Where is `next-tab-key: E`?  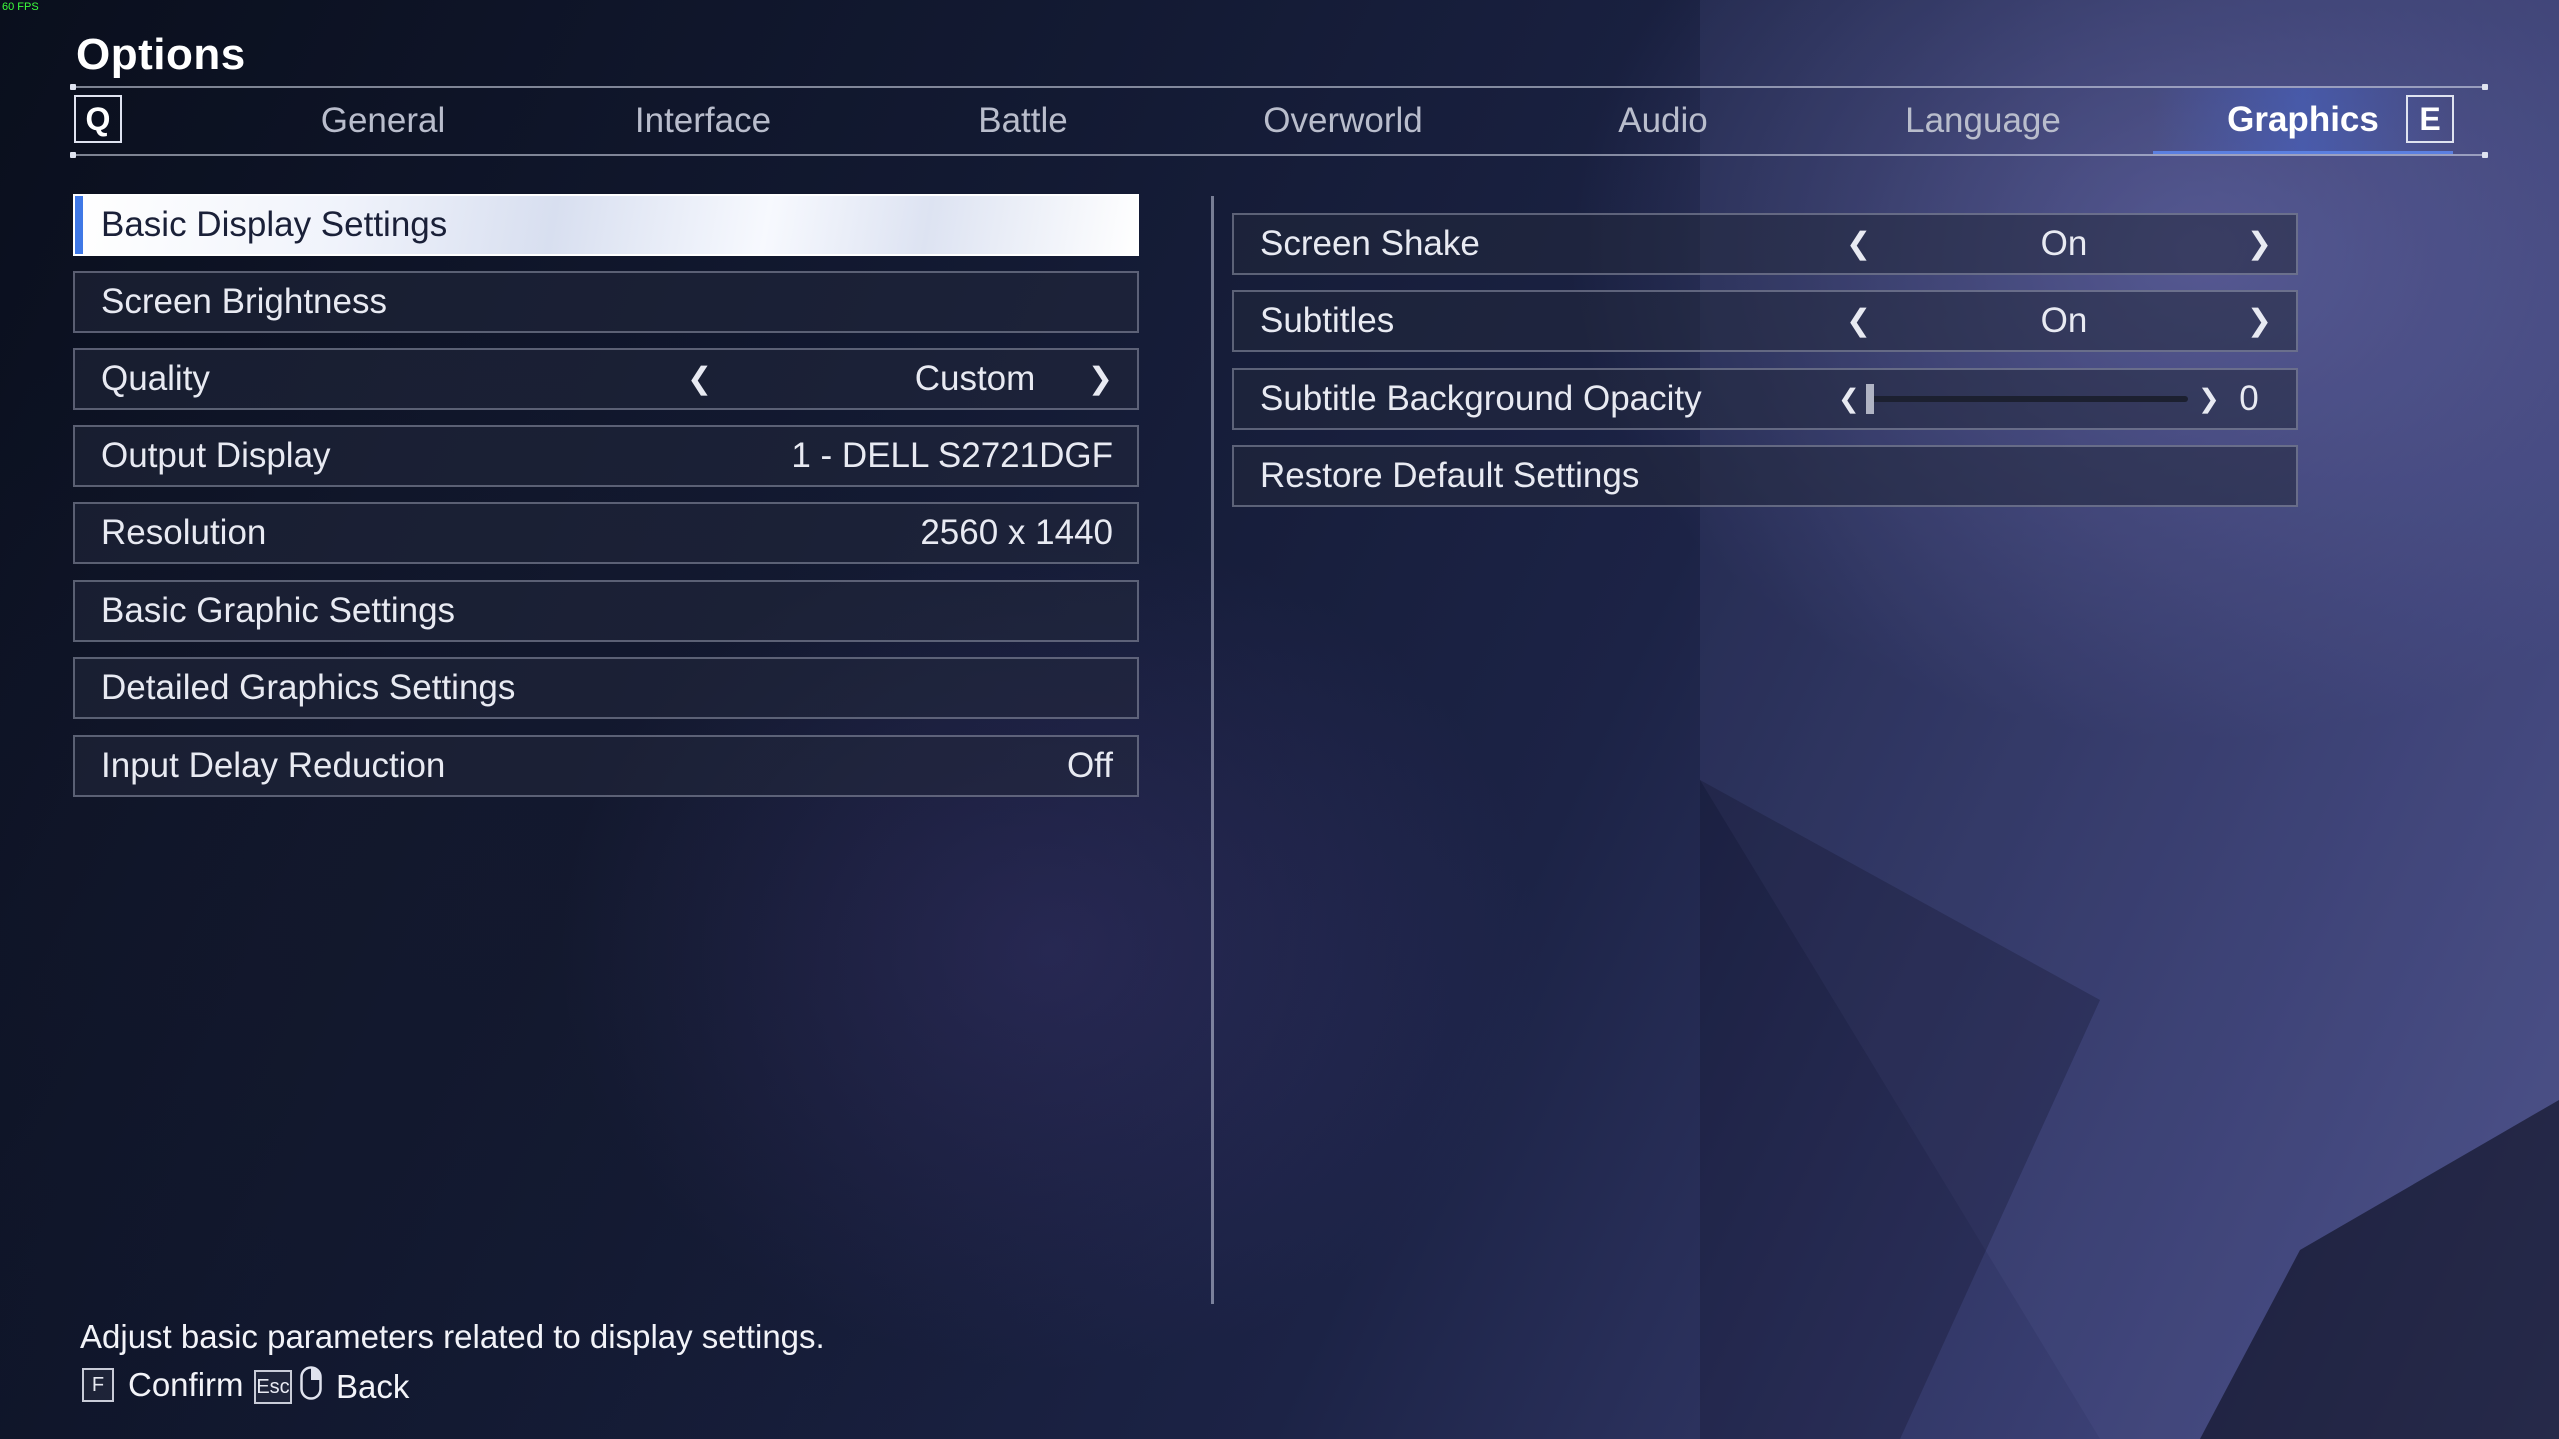
next-tab-key: E is located at coordinates (2430, 119).